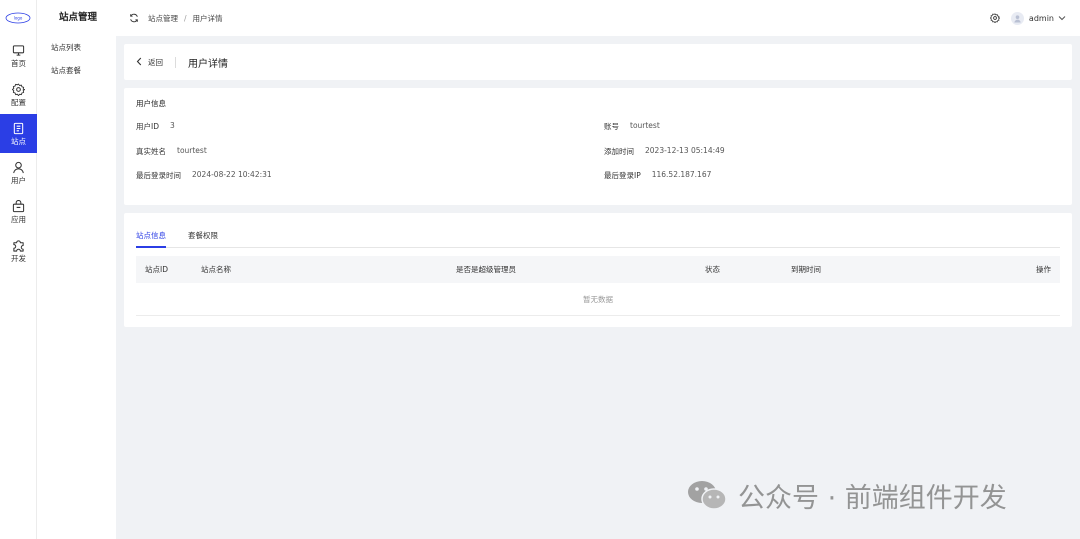 Image resolution: width=1080 pixels, height=539 pixels. I want to click on username: admin, so click(1041, 18).